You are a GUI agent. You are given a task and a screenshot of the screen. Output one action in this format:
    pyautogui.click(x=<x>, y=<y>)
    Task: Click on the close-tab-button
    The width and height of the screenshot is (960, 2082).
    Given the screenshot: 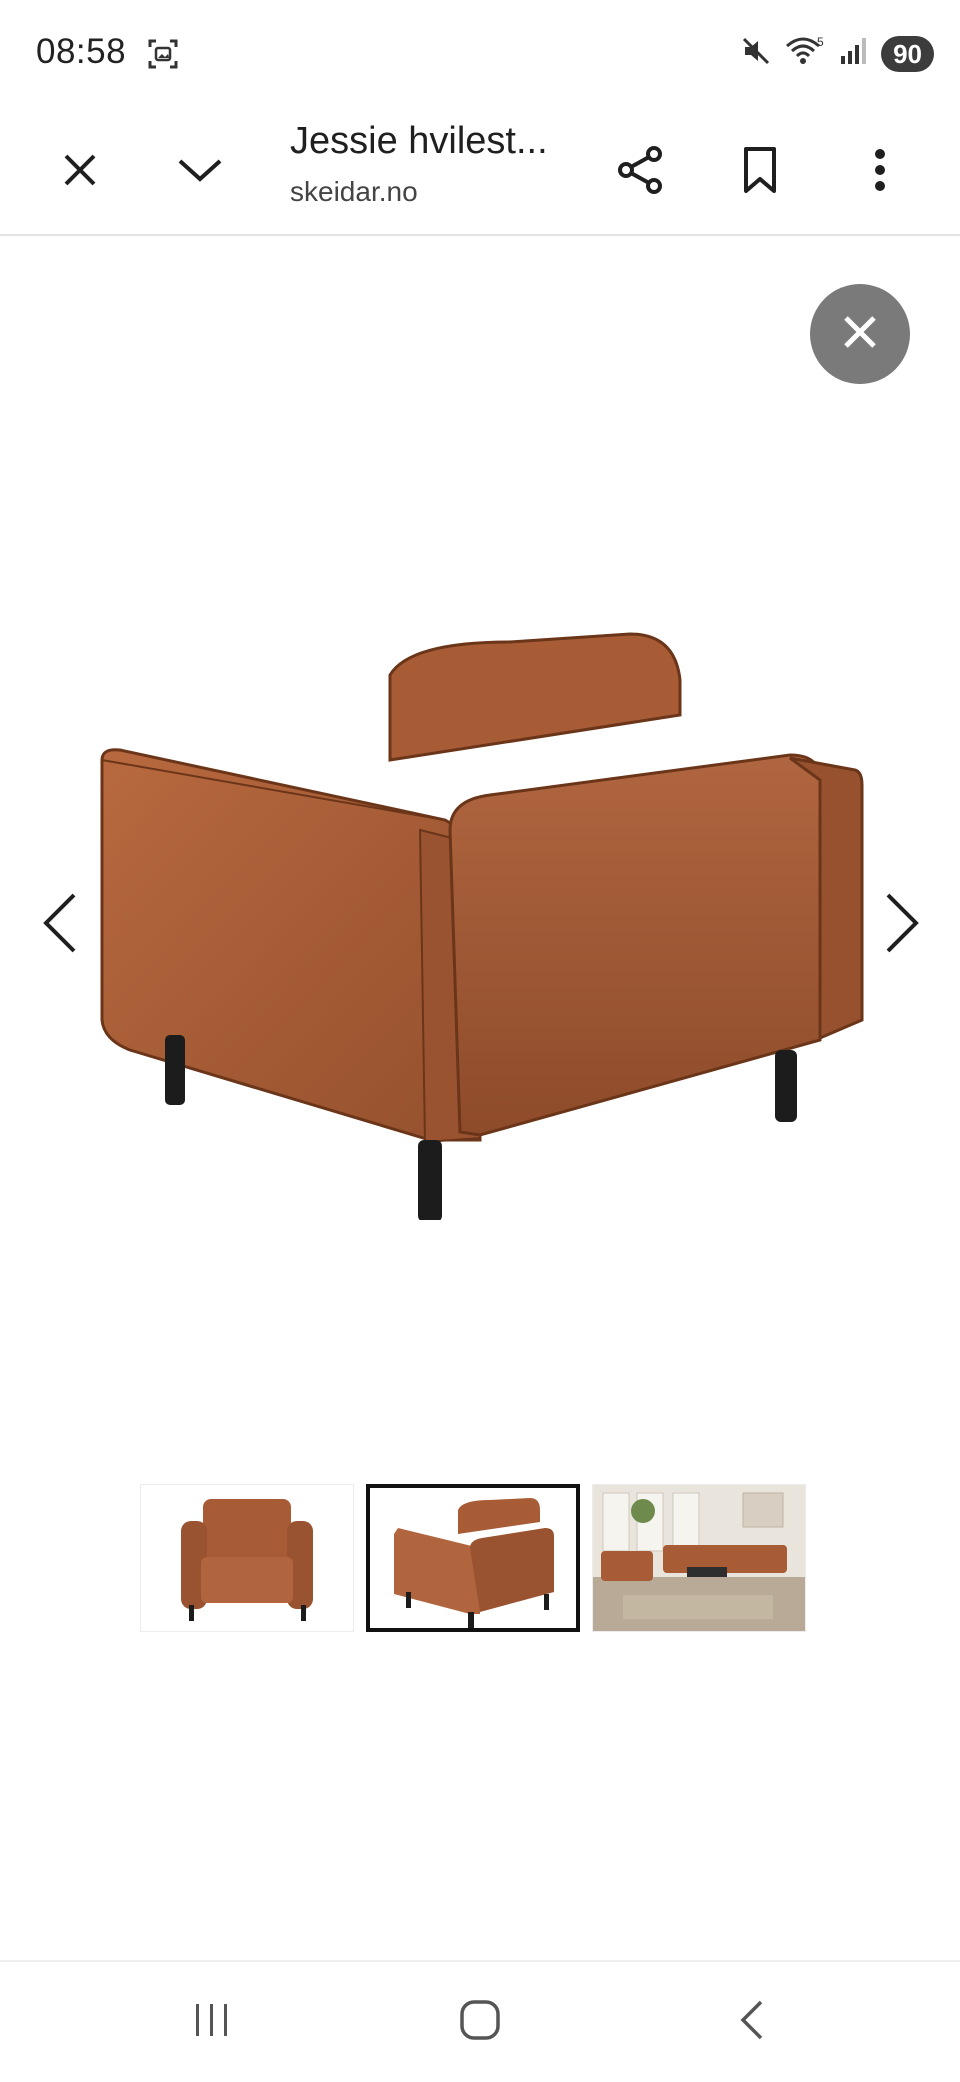 What is the action you would take?
    pyautogui.click(x=80, y=172)
    